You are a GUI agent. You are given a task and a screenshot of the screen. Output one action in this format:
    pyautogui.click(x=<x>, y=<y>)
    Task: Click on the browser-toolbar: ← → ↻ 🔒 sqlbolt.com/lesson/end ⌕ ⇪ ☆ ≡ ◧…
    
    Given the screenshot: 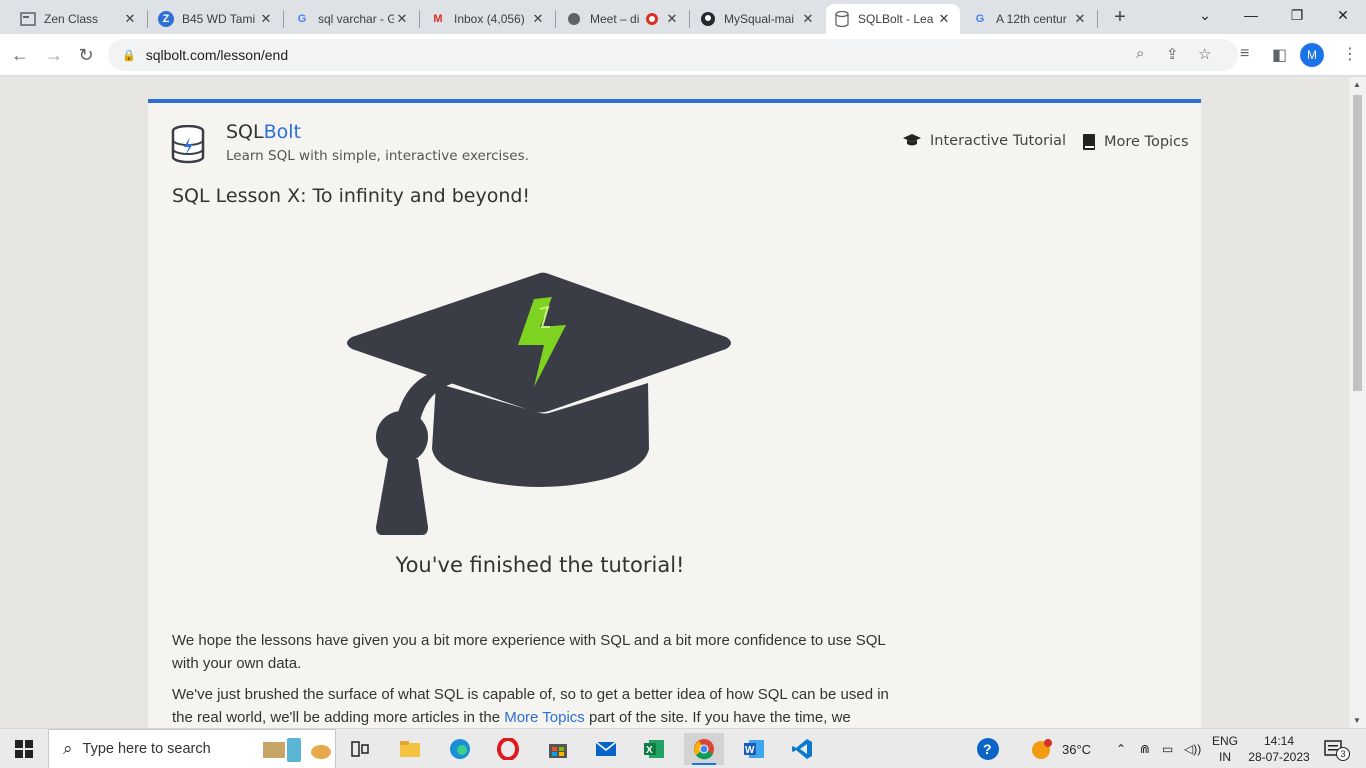 What is the action you would take?
    pyautogui.click(x=683, y=55)
    